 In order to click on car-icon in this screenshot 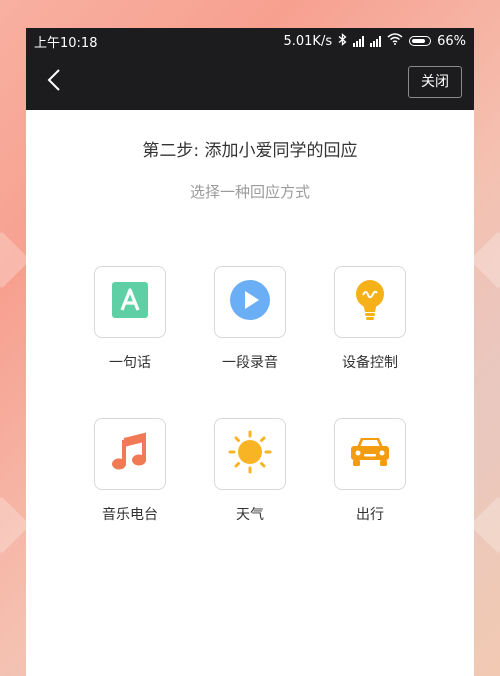, I will do `click(370, 454)`.